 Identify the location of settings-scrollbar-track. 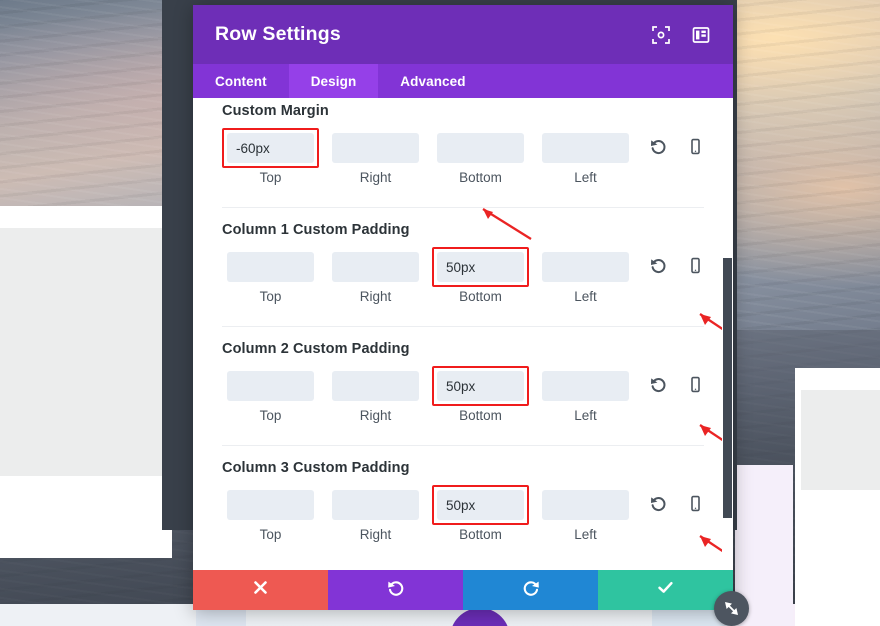
(727, 334).